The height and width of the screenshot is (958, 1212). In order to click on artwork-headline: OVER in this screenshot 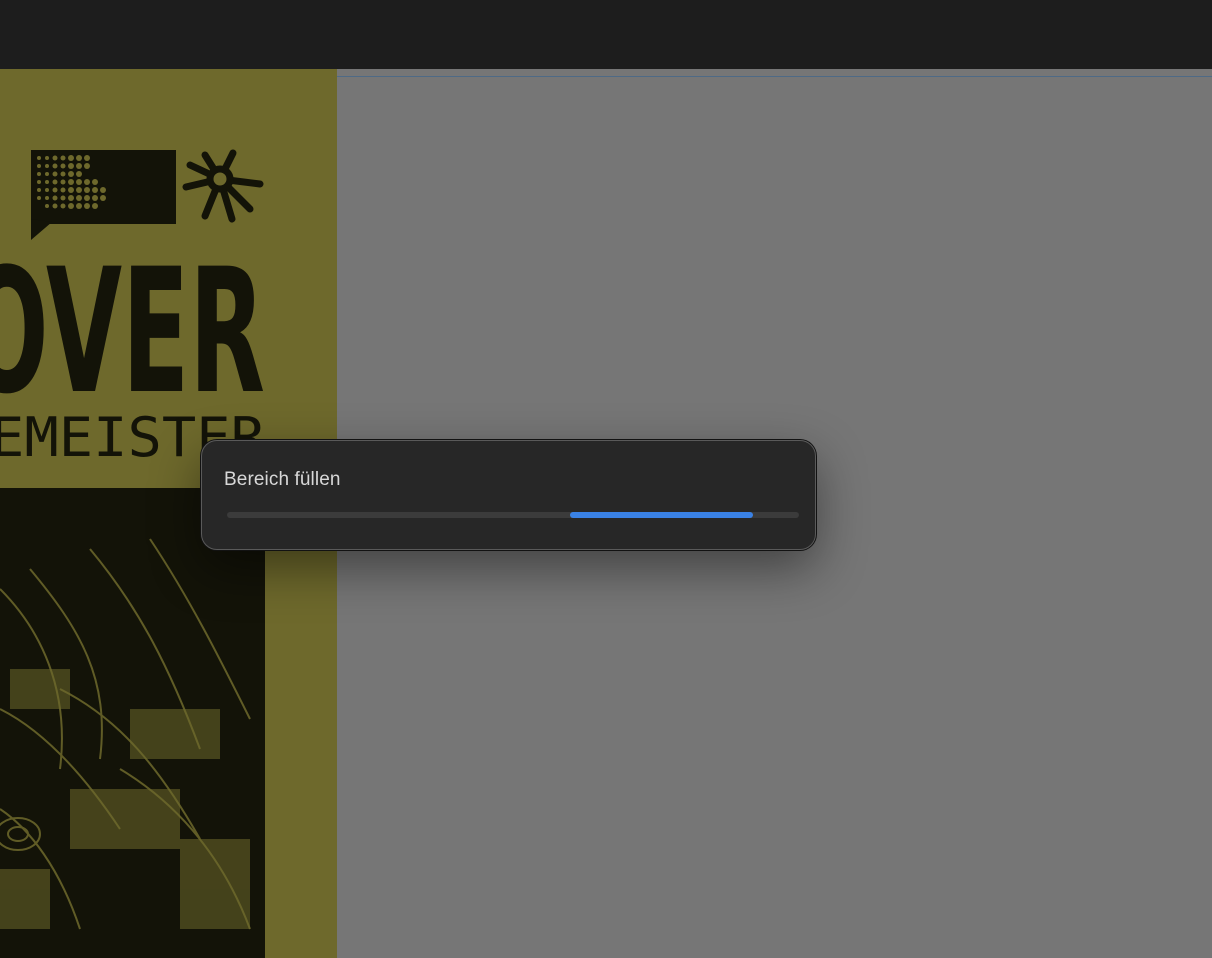, I will do `click(132, 331)`.